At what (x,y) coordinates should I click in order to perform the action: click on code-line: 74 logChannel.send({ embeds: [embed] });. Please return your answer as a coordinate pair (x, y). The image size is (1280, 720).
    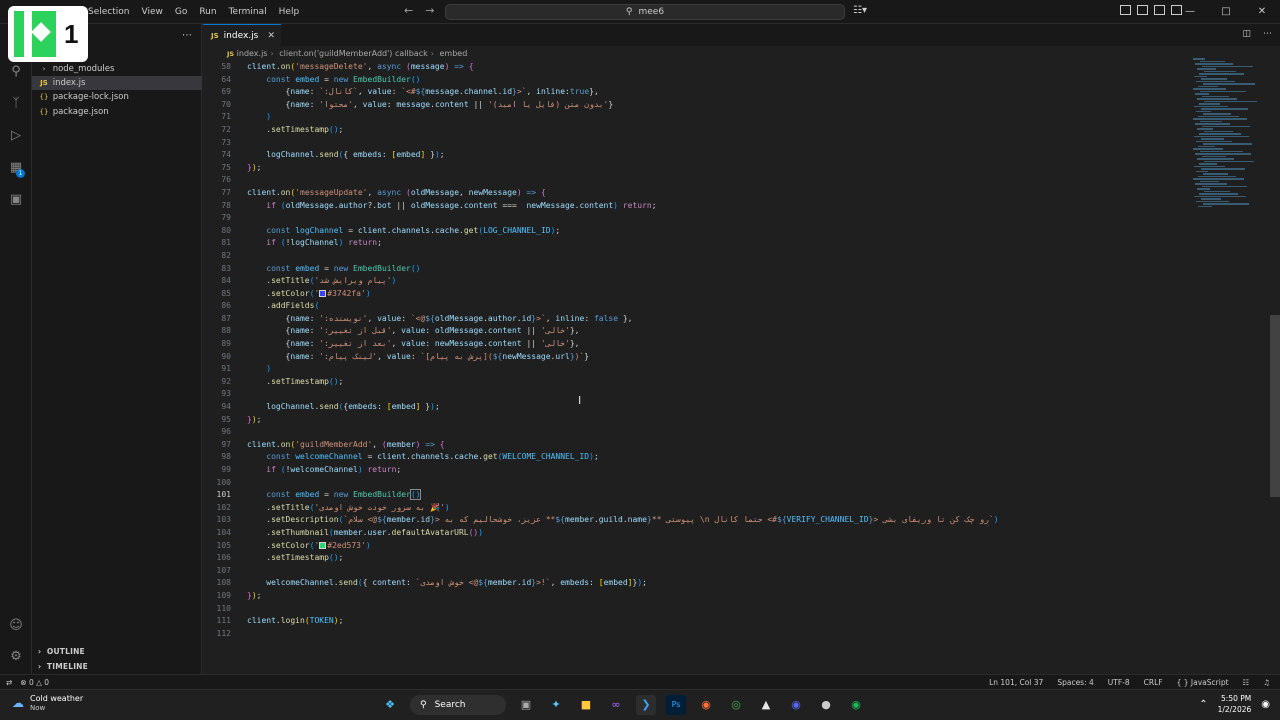
    Looking at the image, I should click on (698, 155).